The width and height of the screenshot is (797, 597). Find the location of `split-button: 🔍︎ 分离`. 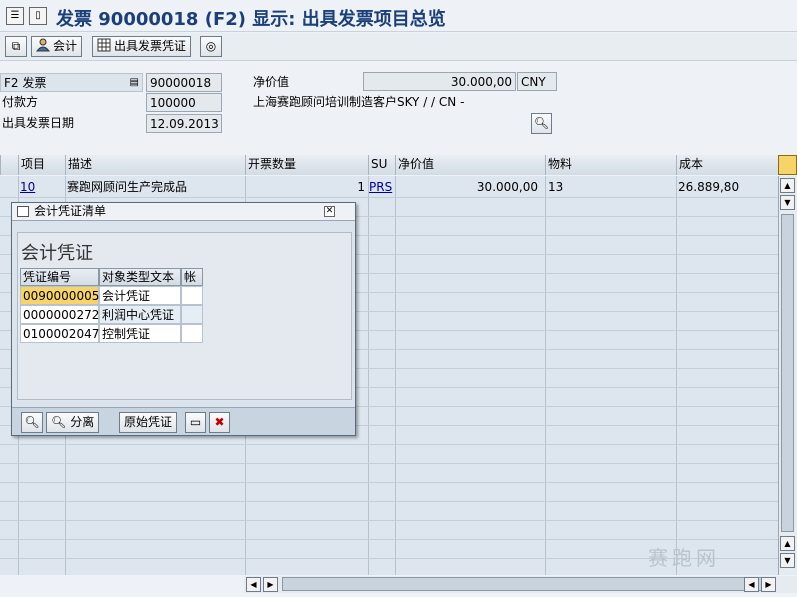

split-button: 🔍︎ 分离 is located at coordinates (73, 422).